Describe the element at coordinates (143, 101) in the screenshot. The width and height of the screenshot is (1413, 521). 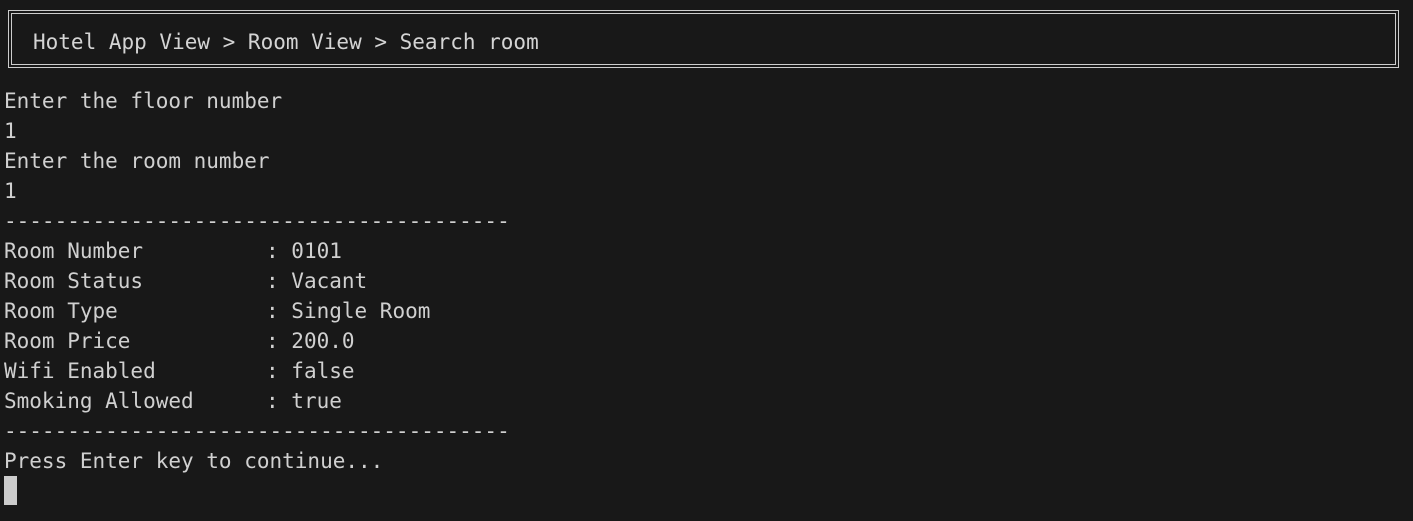
I see `prompt-floor: Enter the floor number` at that location.